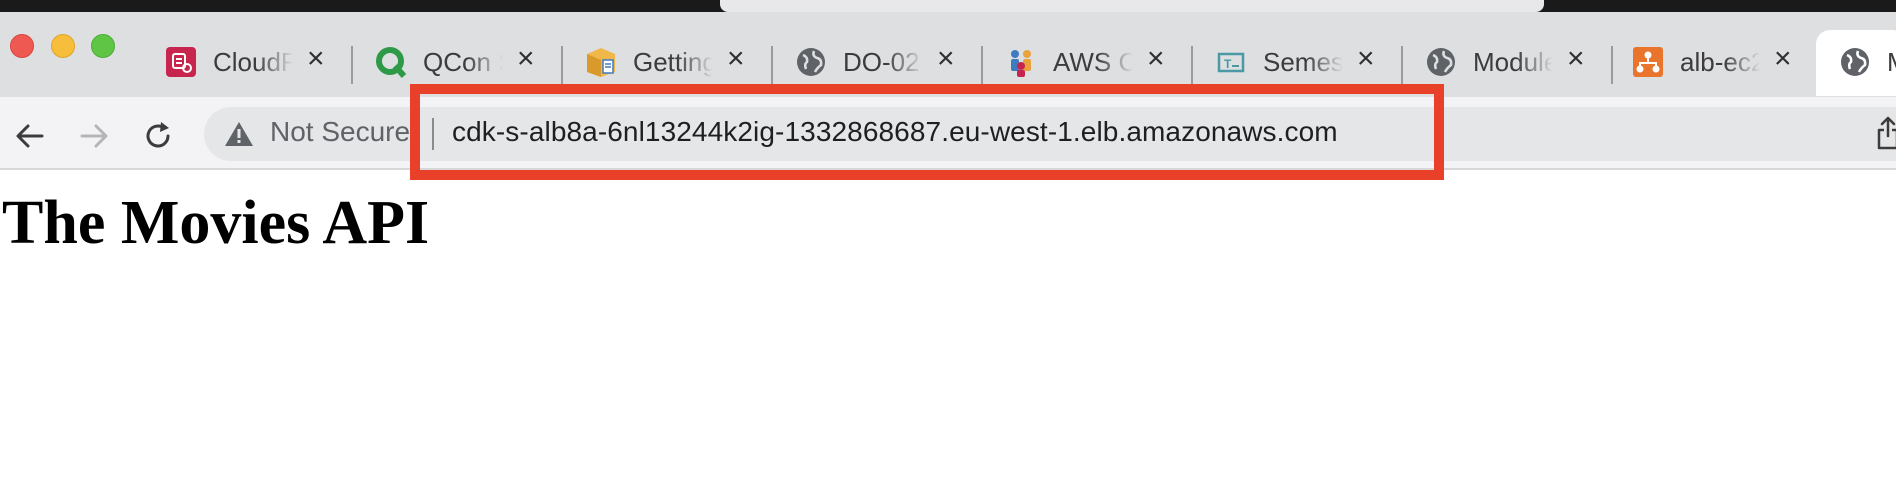 This screenshot has width=1896, height=504. I want to click on back-arrow-icon, so click(30, 136).